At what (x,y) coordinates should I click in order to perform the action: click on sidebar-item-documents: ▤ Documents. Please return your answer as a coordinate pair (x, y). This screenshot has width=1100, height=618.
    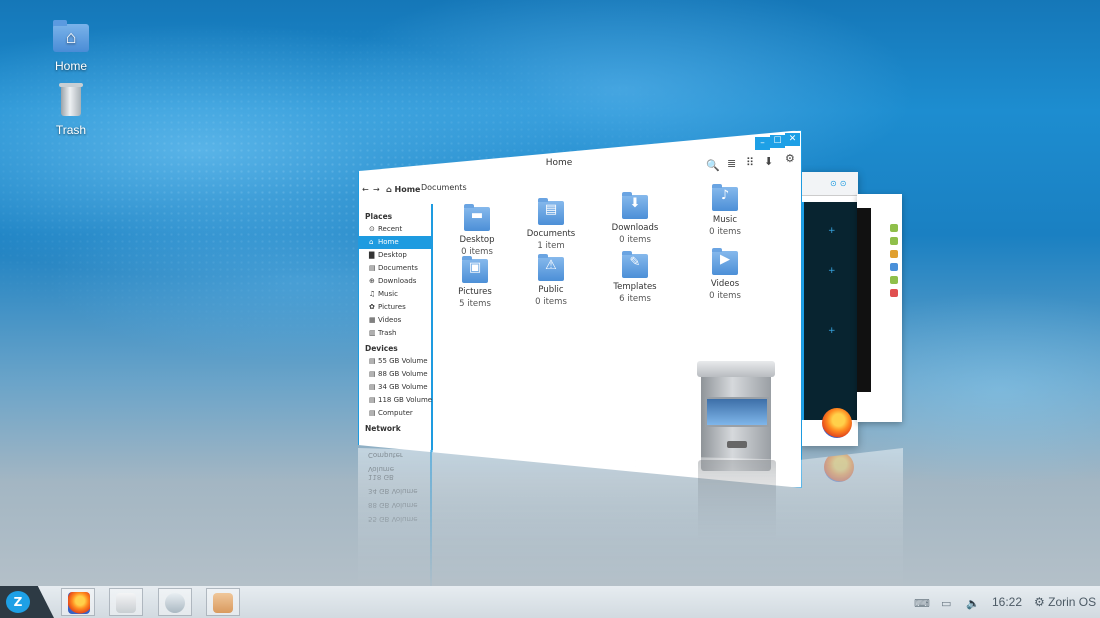
    Looking at the image, I should click on (395, 268).